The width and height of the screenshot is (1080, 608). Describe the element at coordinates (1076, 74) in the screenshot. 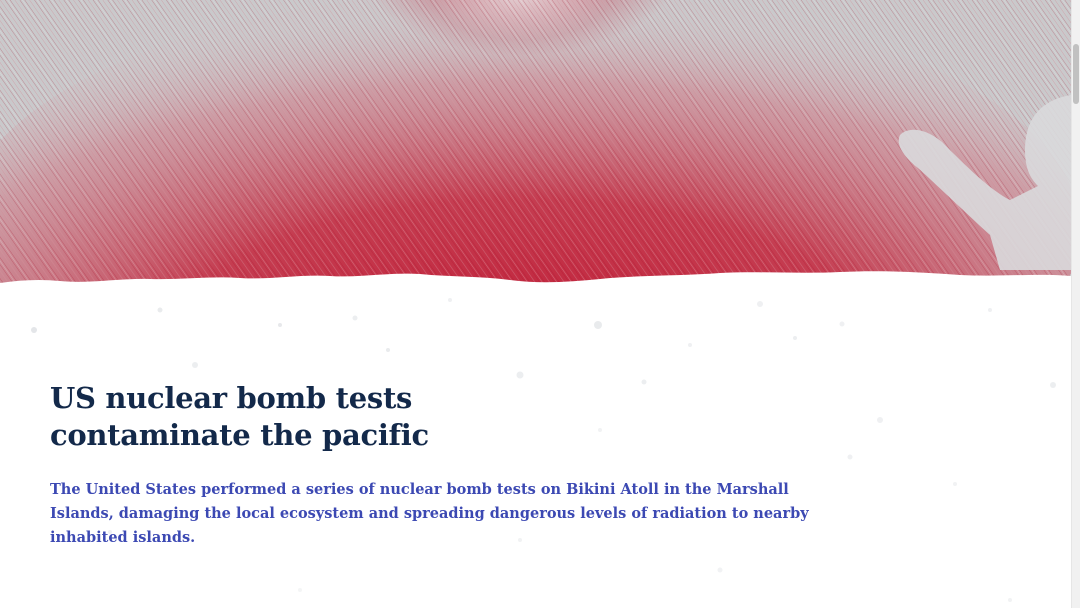

I see `scrollbar-thumb` at that location.